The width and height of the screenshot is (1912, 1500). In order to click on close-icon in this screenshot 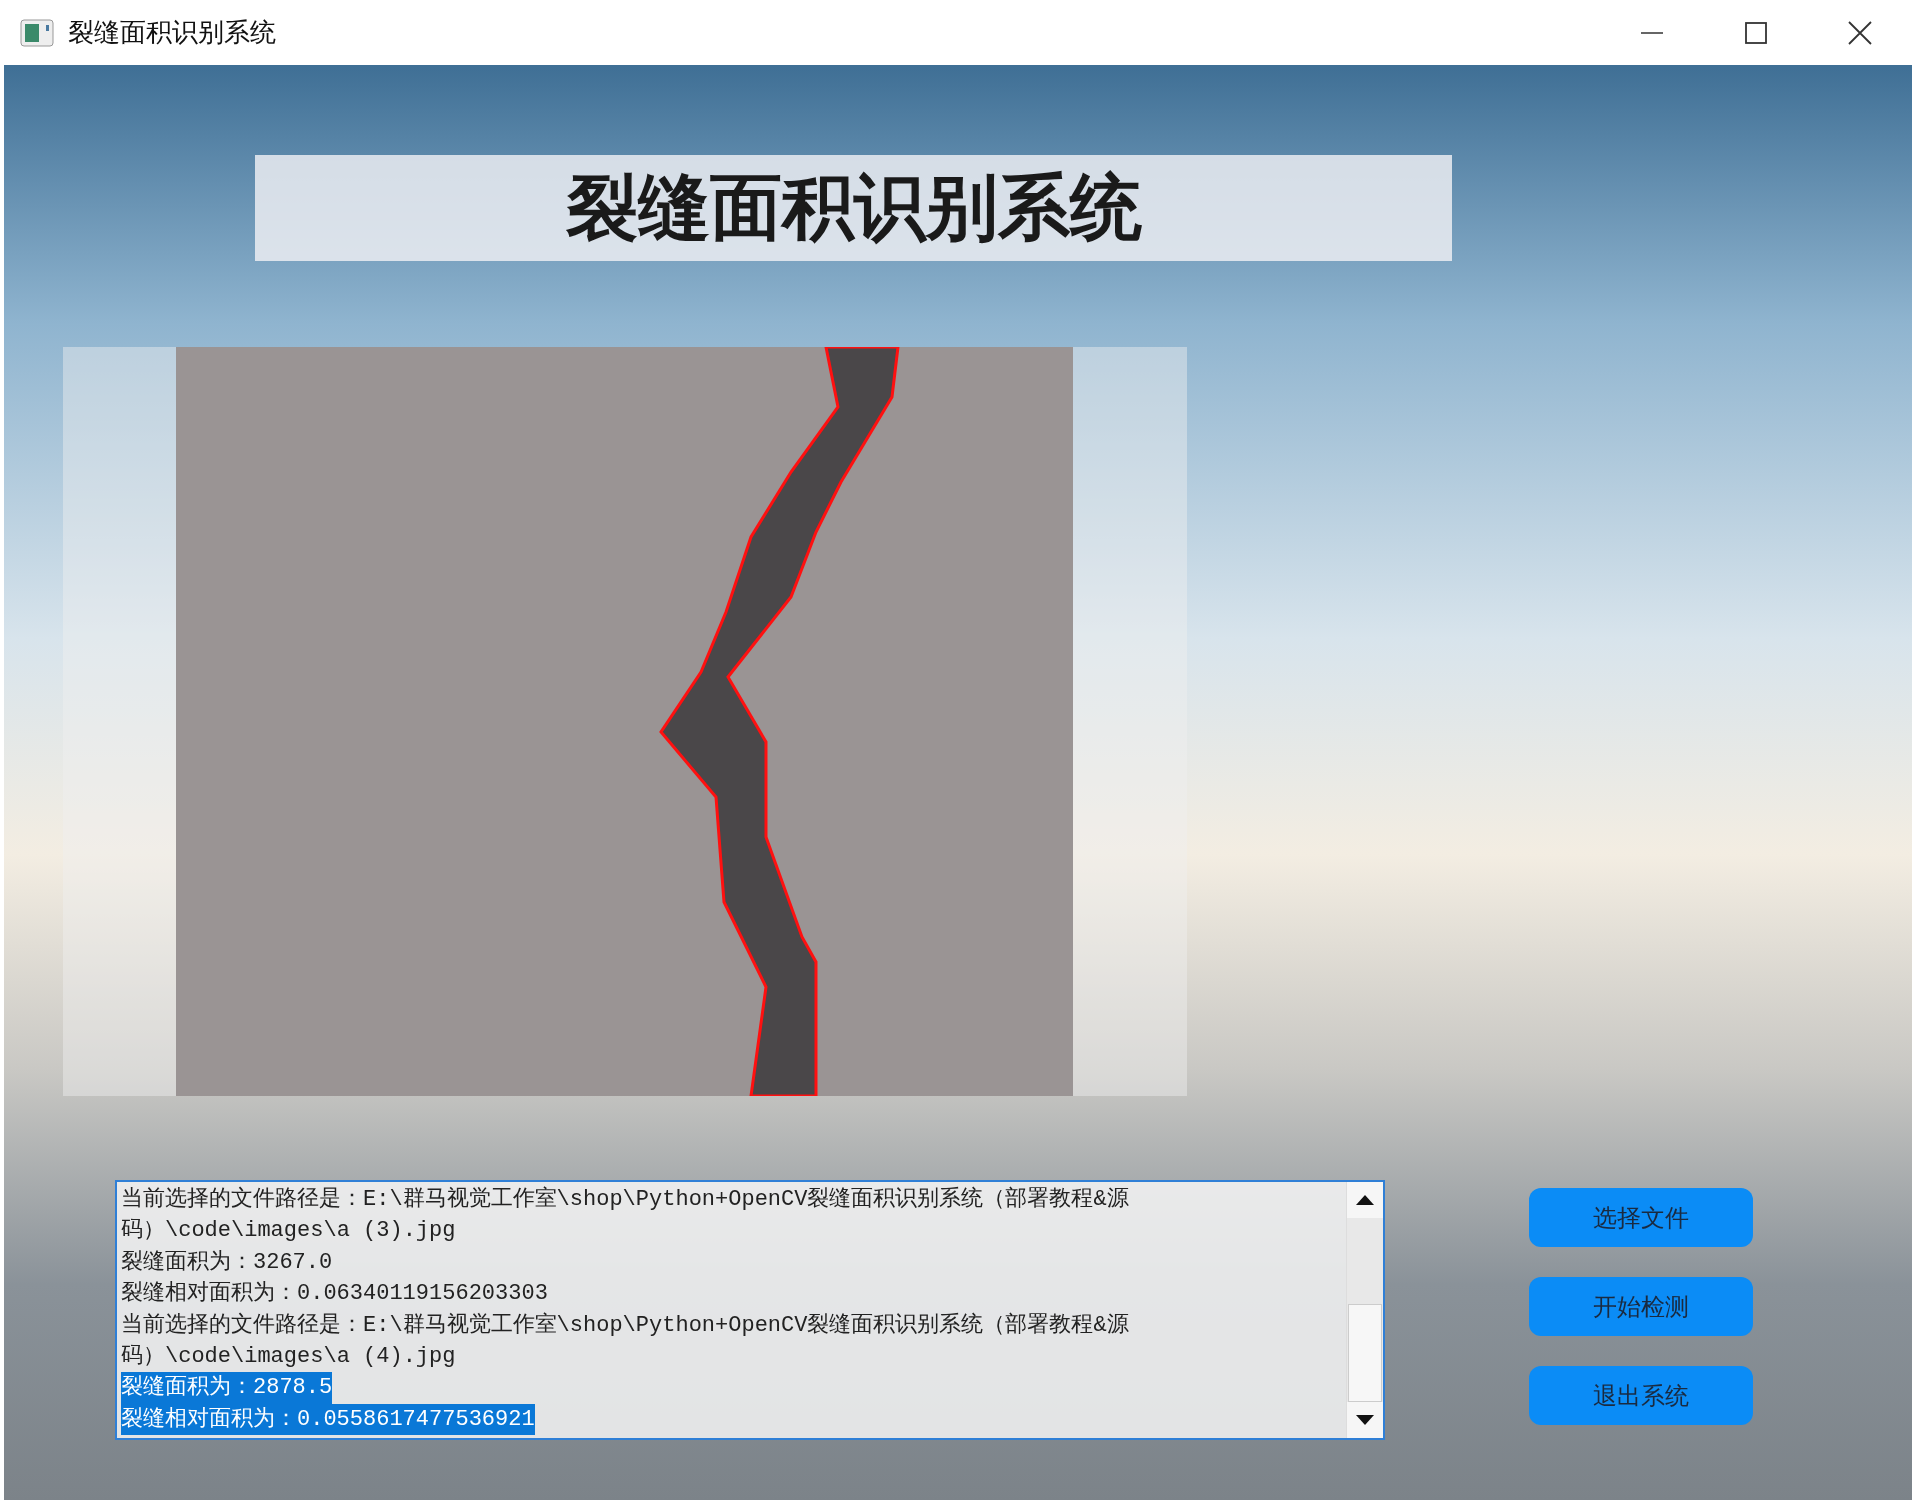, I will do `click(1860, 32)`.